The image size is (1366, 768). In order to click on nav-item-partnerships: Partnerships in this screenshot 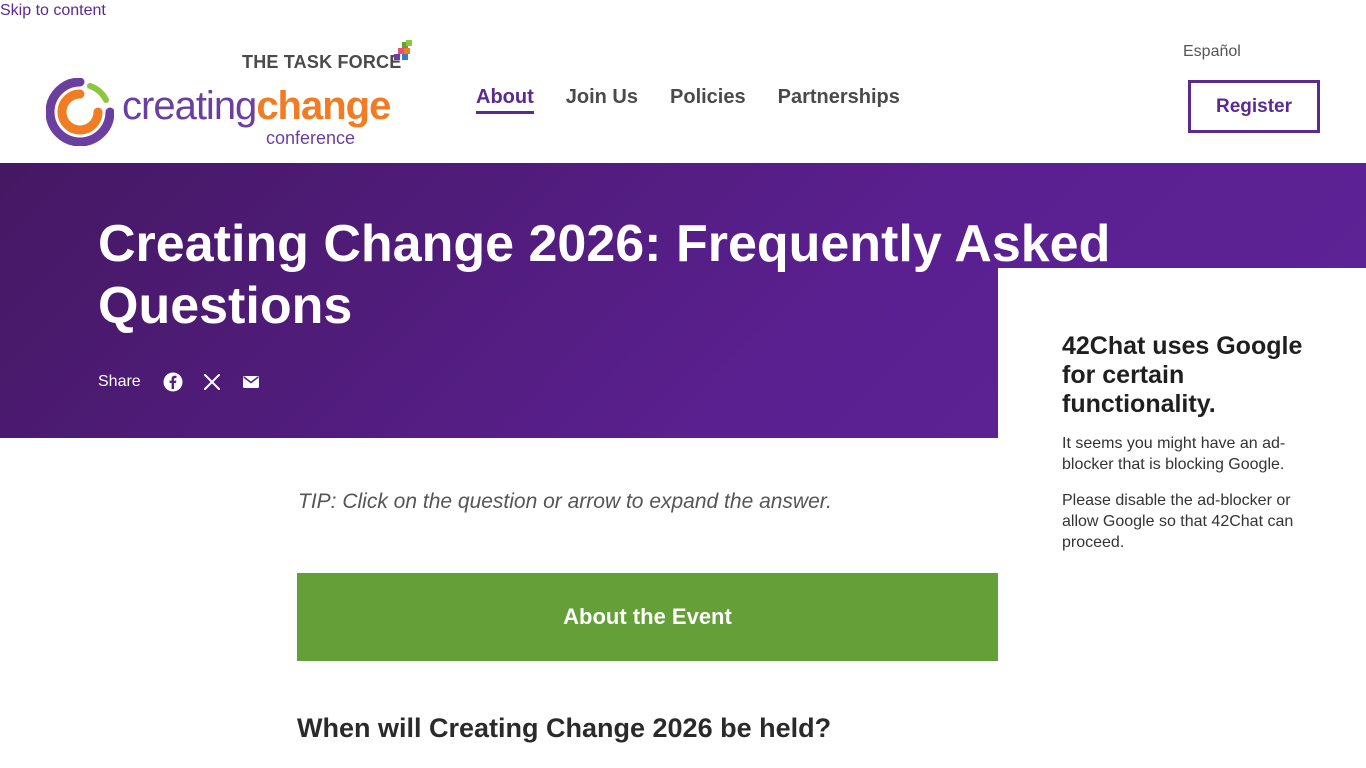, I will do `click(839, 100)`.